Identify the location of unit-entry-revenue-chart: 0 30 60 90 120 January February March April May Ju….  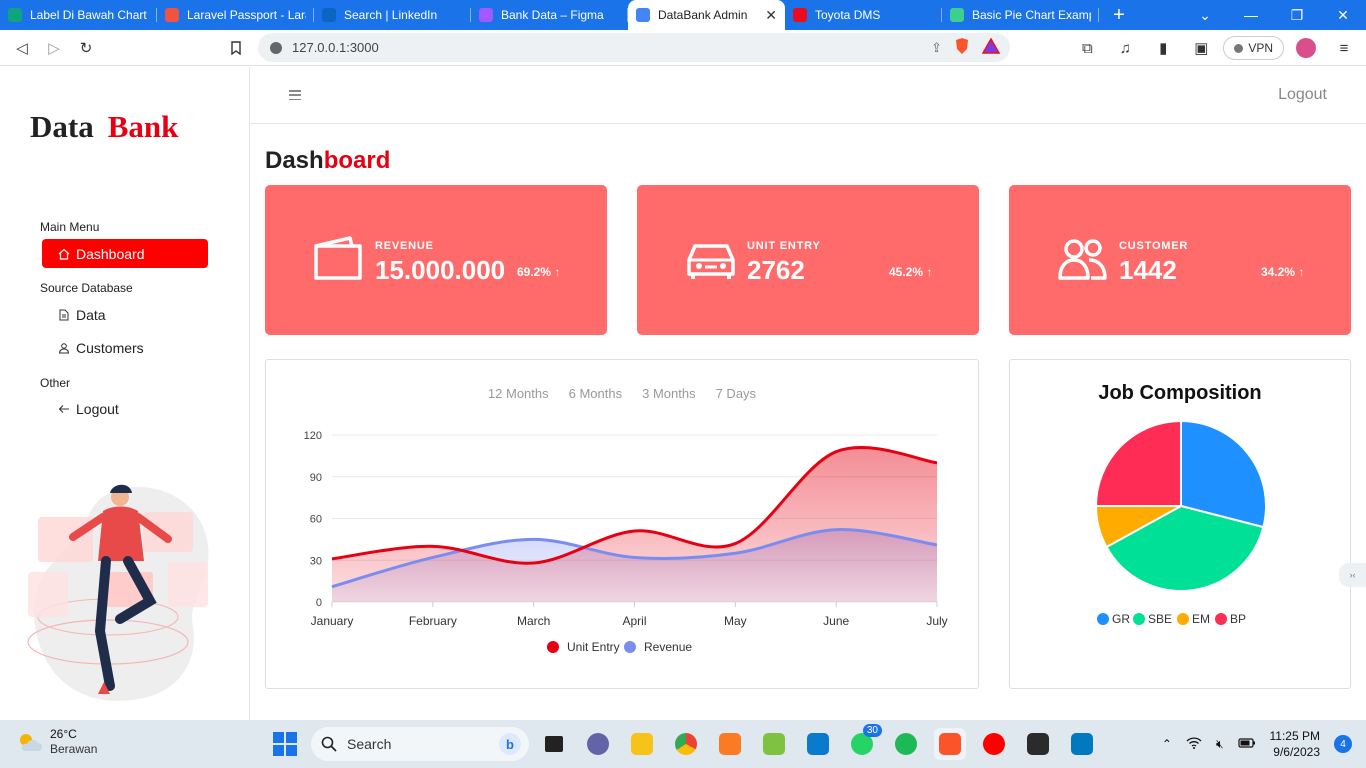
(626, 542).